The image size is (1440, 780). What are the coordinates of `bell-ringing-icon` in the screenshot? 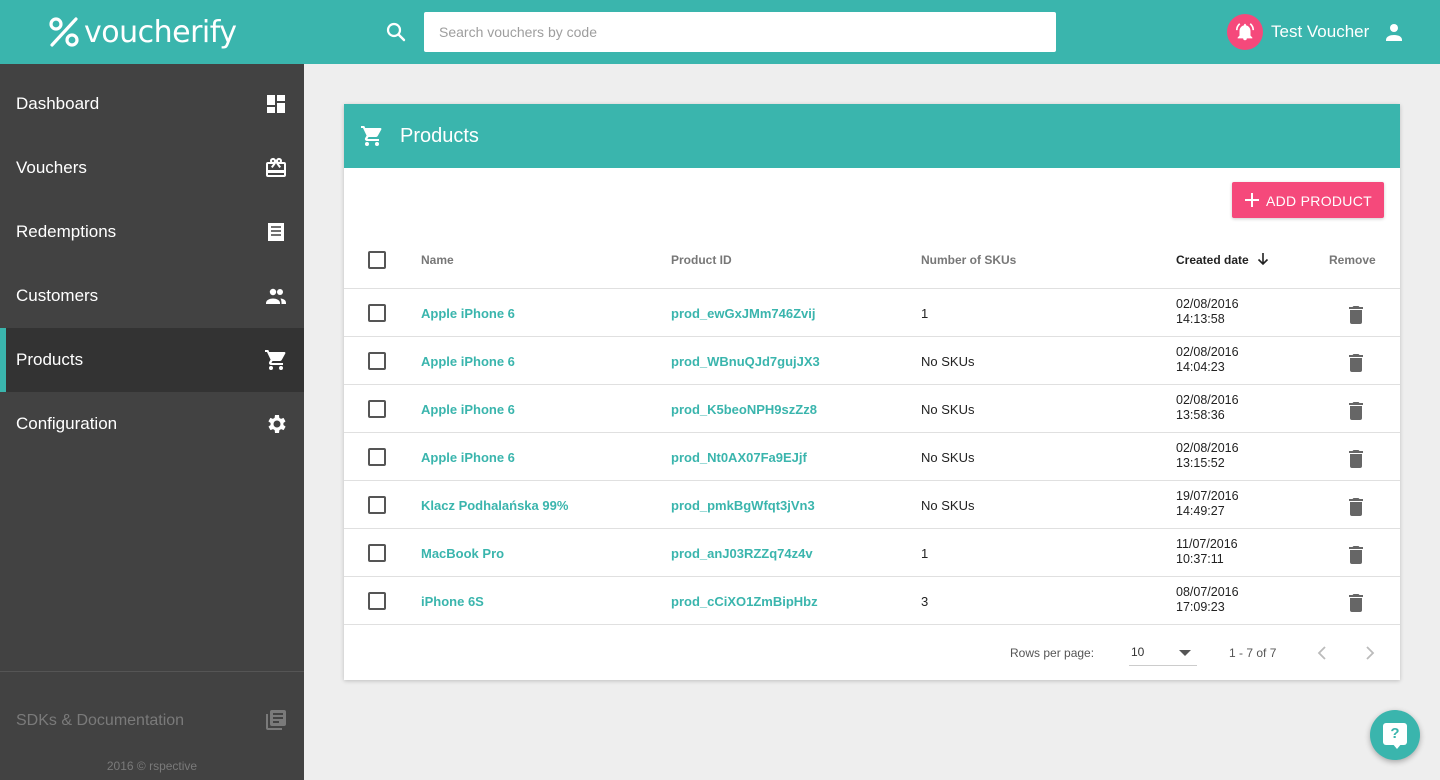 It's located at (1245, 32).